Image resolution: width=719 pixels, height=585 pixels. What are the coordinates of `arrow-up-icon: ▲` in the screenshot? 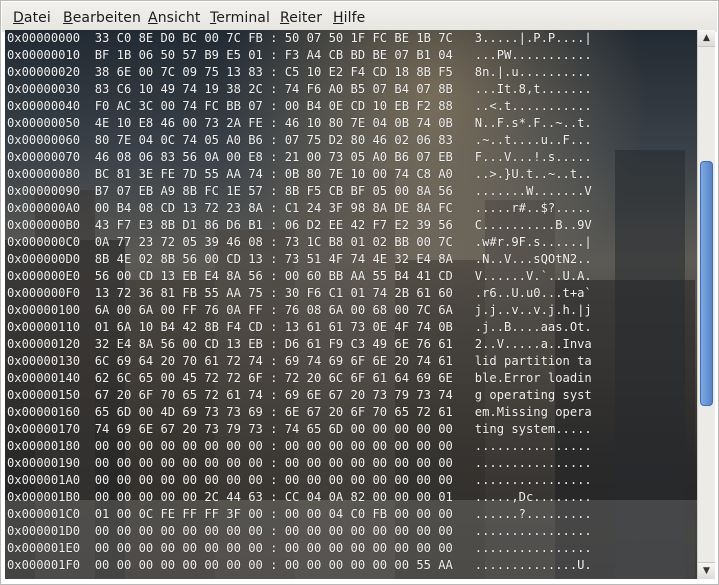 It's located at (706, 38).